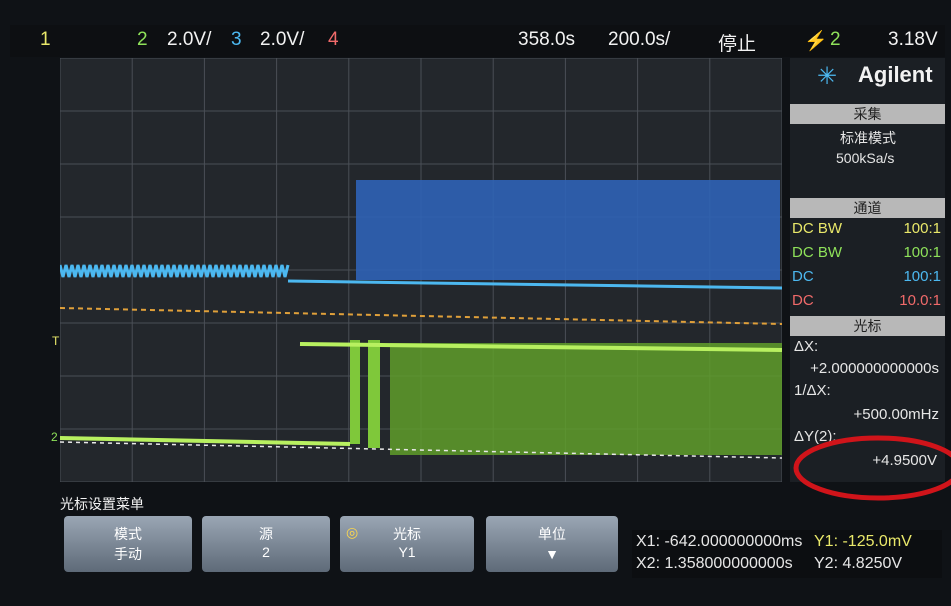 Image resolution: width=951 pixels, height=606 pixels. What do you see at coordinates (374, 394) in the screenshot?
I see `channel-2-burst-b` at bounding box center [374, 394].